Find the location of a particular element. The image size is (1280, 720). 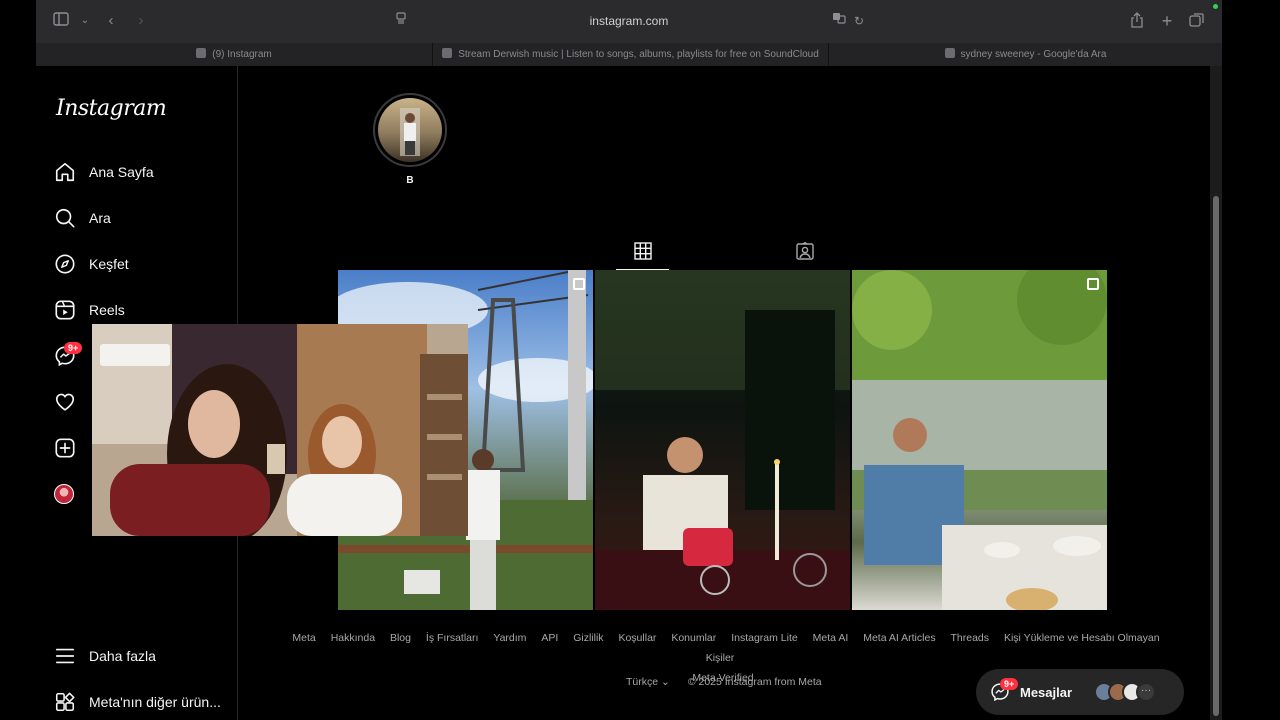

sidebar-item-search: Ara is located at coordinates (82, 218).